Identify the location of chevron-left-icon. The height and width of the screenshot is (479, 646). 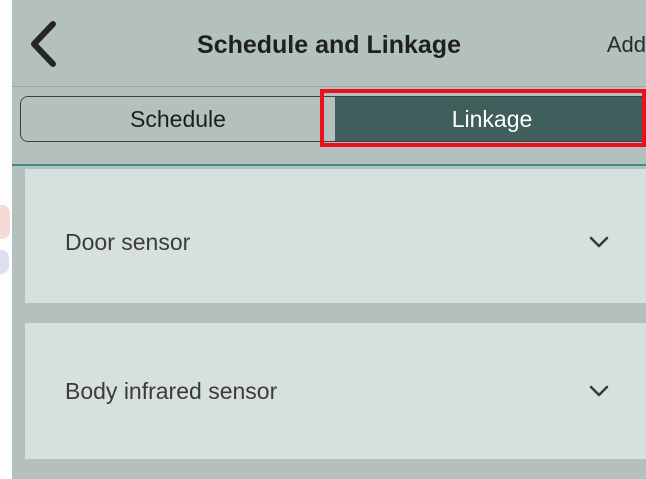
(43, 44).